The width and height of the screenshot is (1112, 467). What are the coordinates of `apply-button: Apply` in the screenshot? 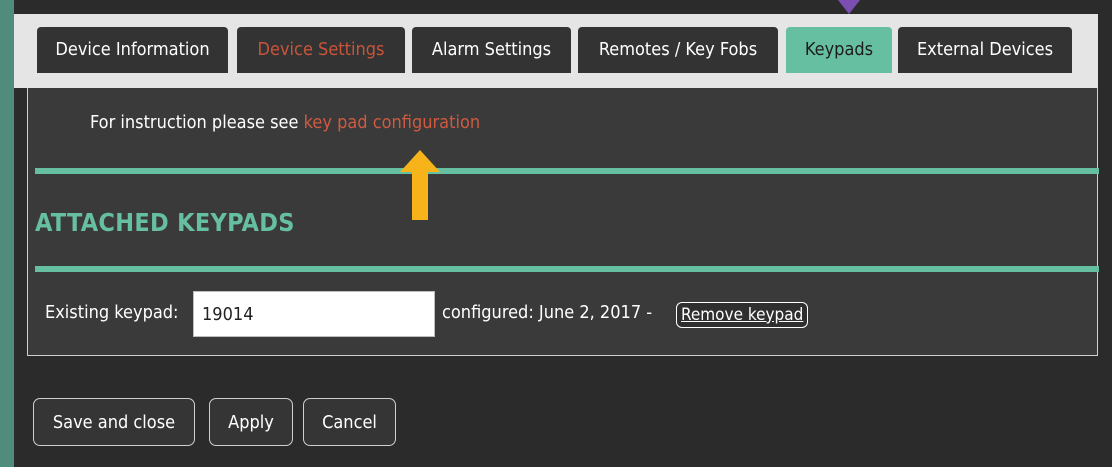 It's located at (251, 422).